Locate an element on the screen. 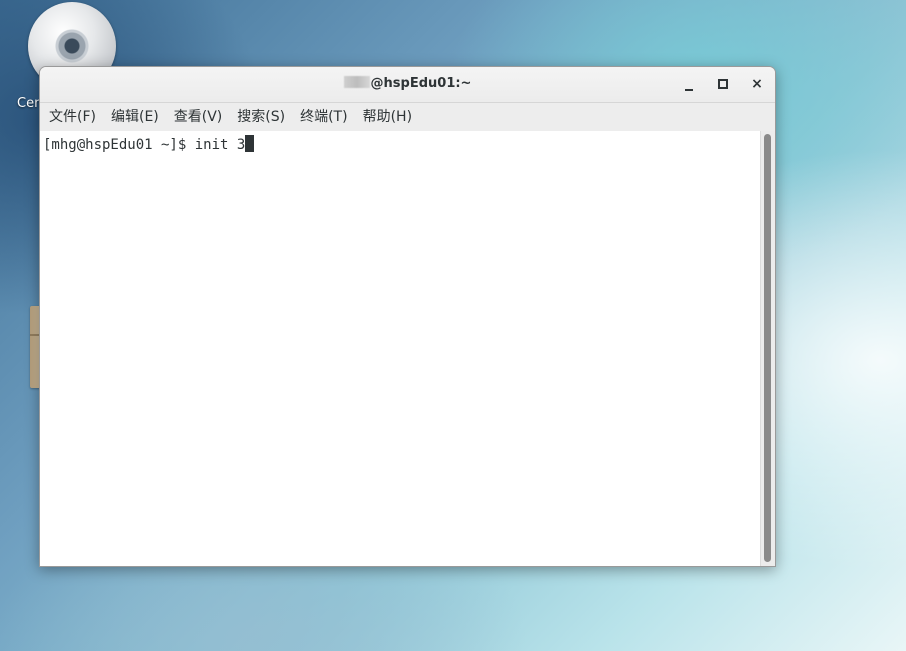 This screenshot has width=906, height=651. text-cursor is located at coordinates (250, 143).